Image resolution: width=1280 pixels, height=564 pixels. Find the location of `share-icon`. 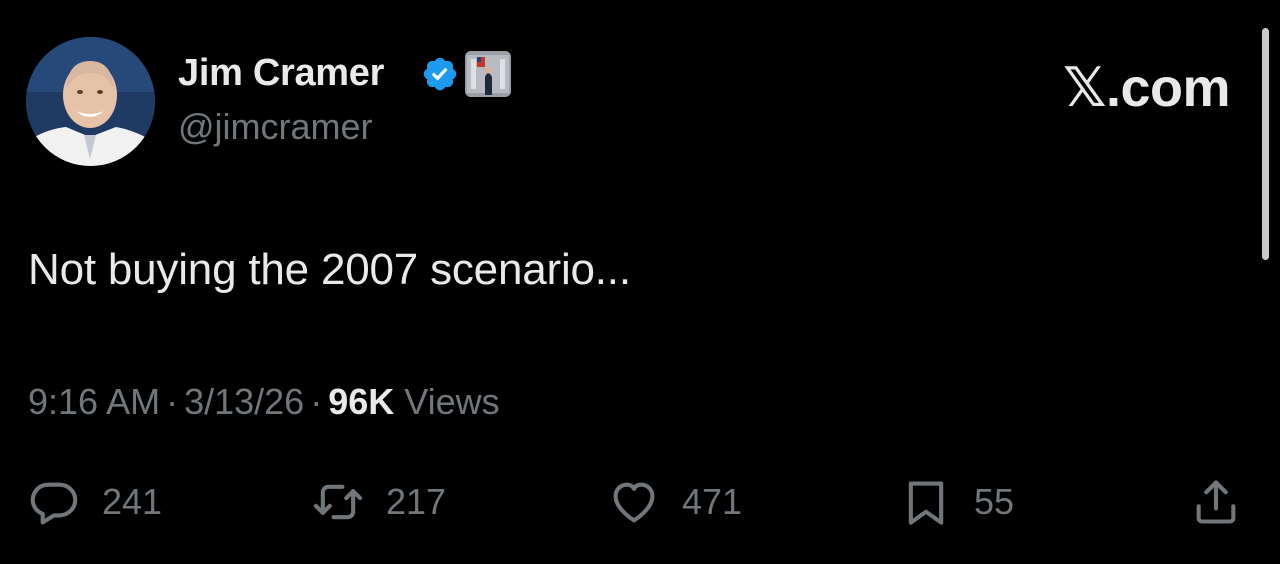

share-icon is located at coordinates (1216, 502).